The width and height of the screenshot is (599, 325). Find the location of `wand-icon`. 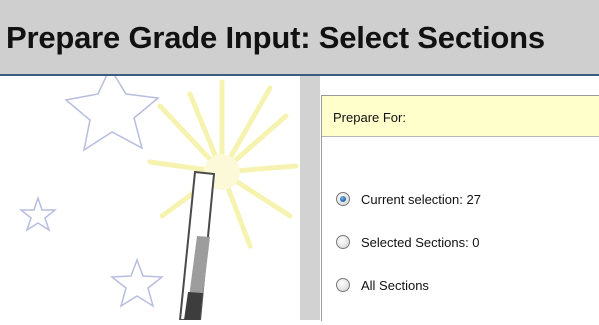

wand-icon is located at coordinates (197, 245).